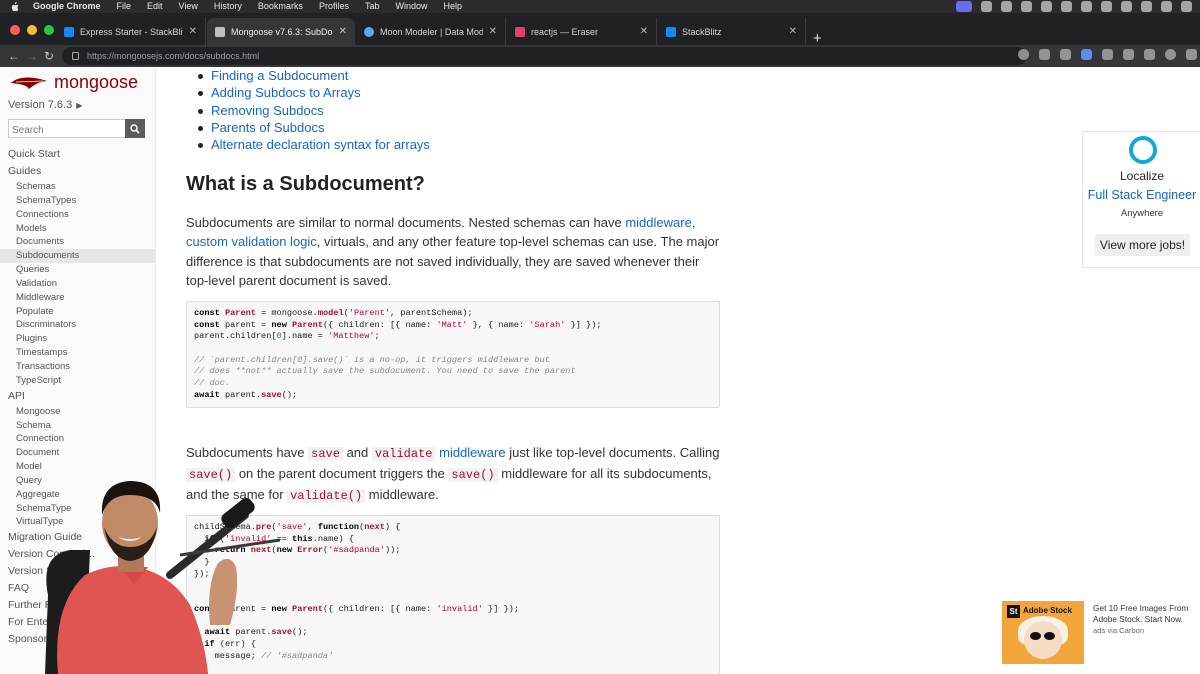 The height and width of the screenshot is (674, 1200). What do you see at coordinates (1044, 54) in the screenshot?
I see `share-icon` at bounding box center [1044, 54].